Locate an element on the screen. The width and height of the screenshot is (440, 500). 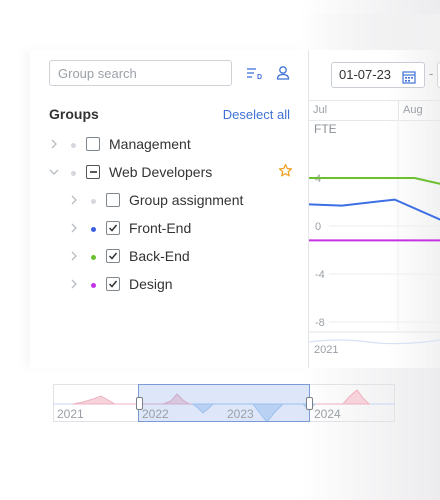
groups-heading: Groups is located at coordinates (74, 114).